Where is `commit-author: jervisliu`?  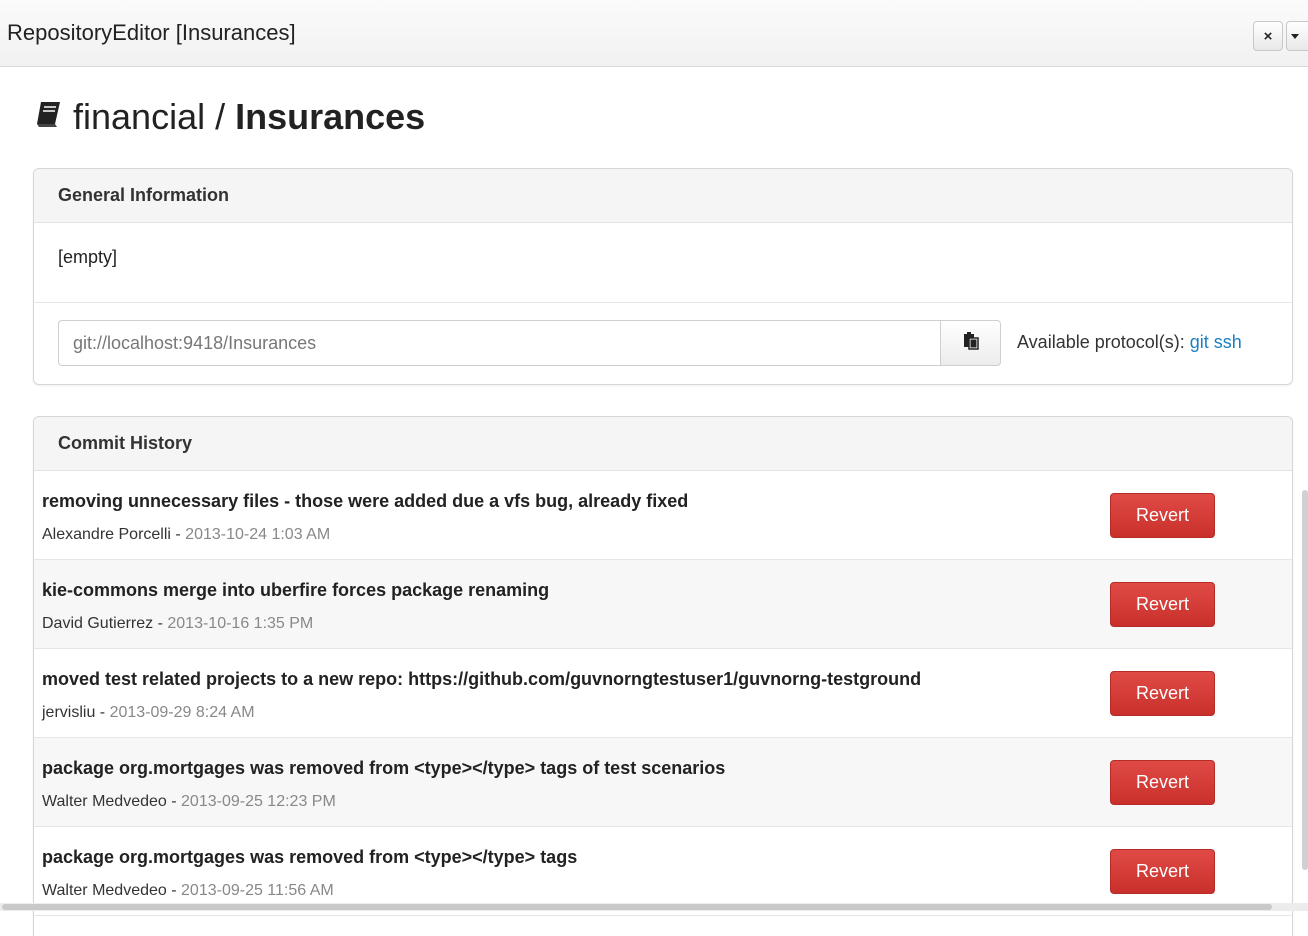 commit-author: jervisliu is located at coordinates (69, 712).